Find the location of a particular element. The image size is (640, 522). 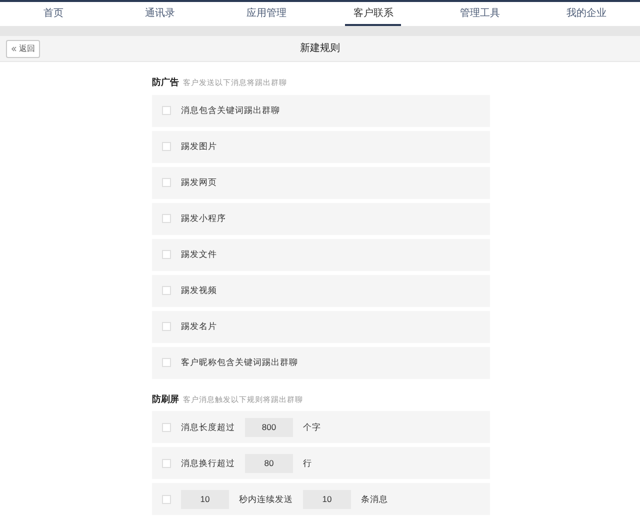

rule-label: 踢发网页 is located at coordinates (199, 182).